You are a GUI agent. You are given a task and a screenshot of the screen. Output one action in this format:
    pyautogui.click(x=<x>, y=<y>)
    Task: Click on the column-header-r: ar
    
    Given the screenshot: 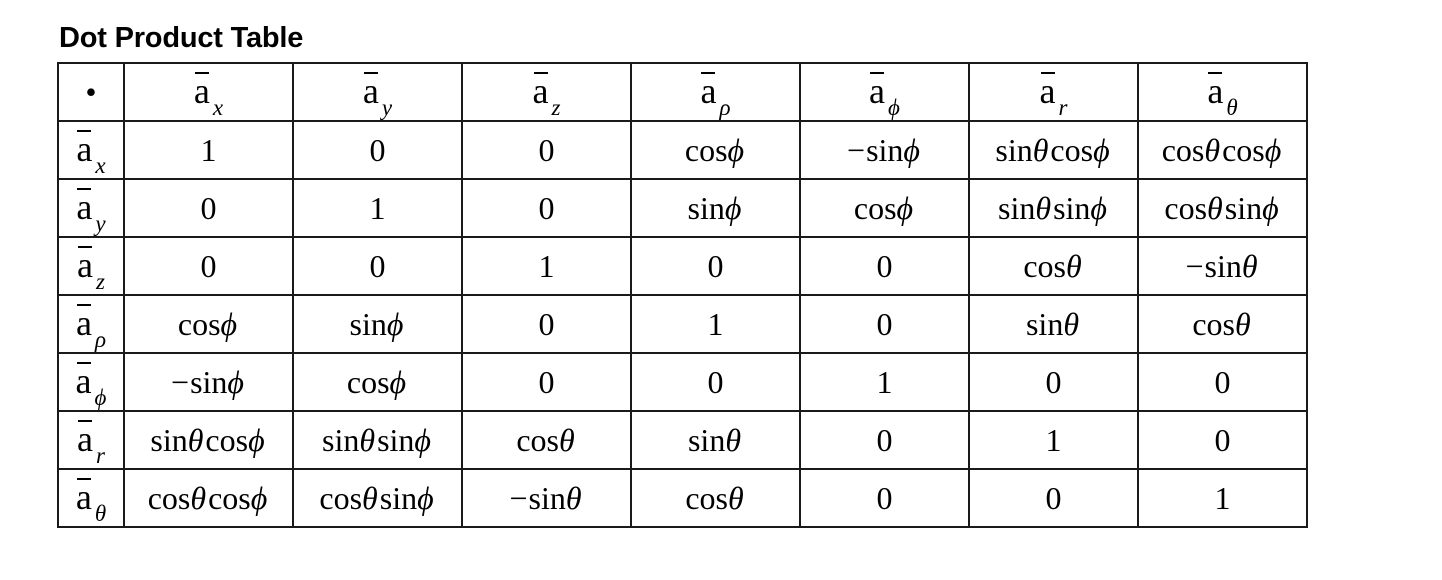 What is the action you would take?
    pyautogui.click(x=1053, y=92)
    